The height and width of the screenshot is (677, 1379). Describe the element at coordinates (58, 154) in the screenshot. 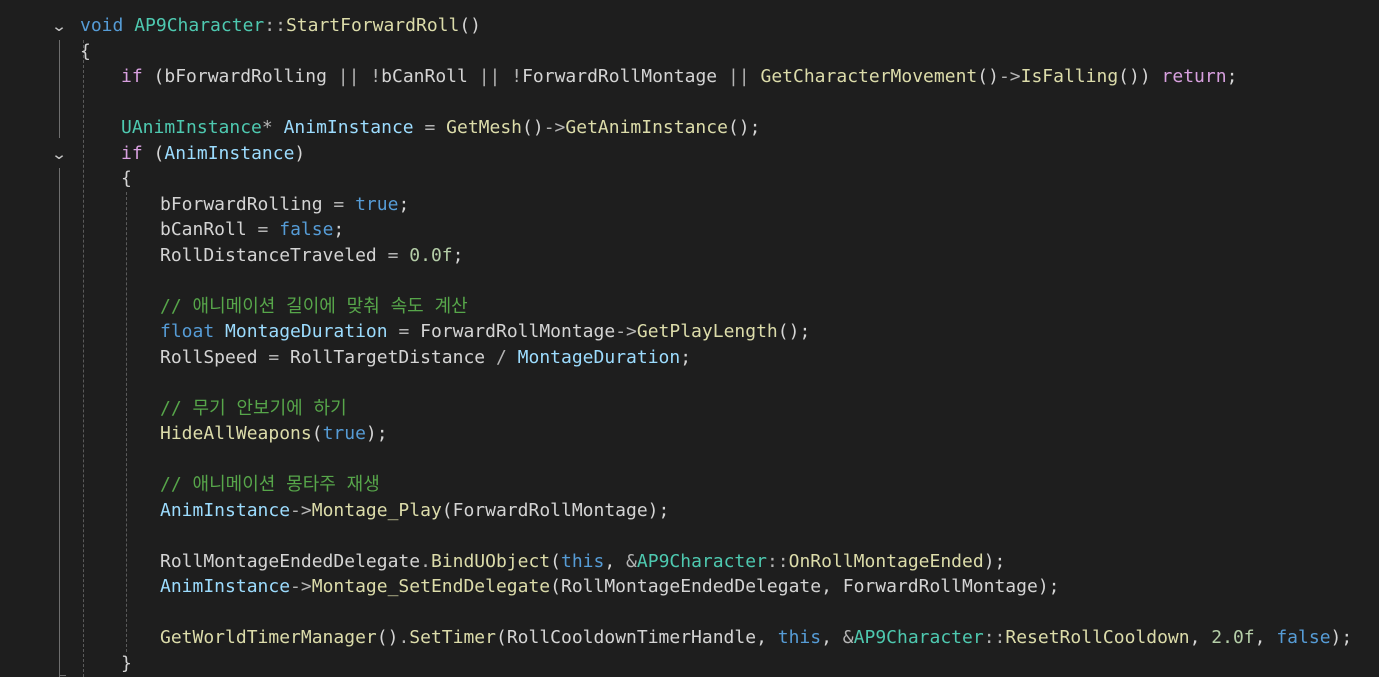

I see `collapse-if-block-icon: ⌄` at that location.